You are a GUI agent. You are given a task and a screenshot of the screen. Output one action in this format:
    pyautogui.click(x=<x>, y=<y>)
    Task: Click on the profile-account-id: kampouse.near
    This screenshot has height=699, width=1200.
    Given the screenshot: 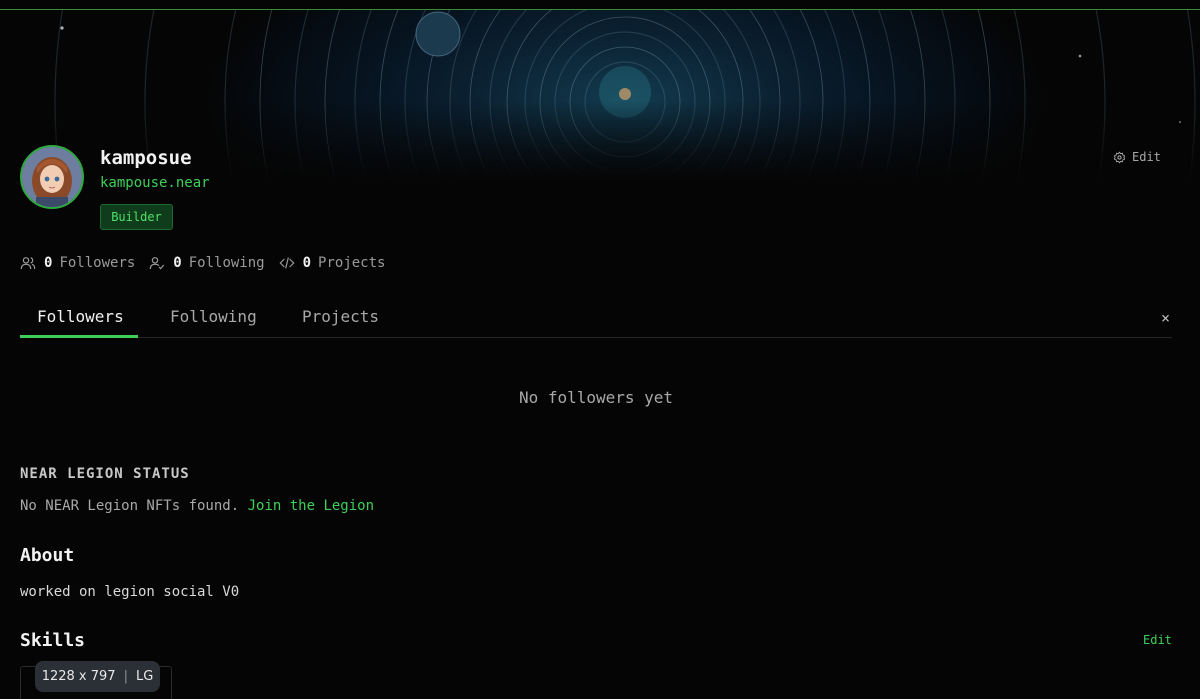 What is the action you would take?
    pyautogui.click(x=155, y=183)
    